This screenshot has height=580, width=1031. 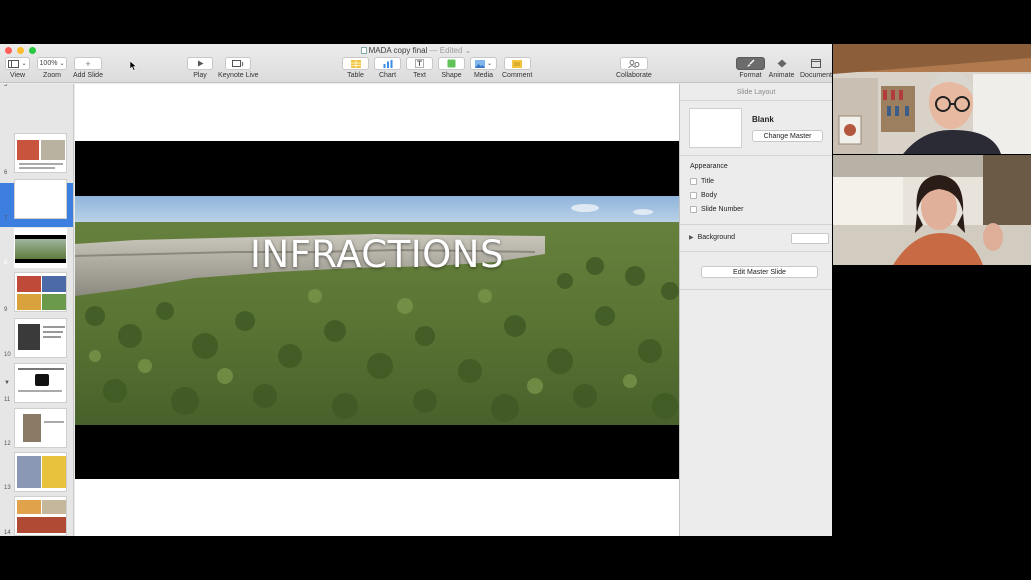 What do you see at coordinates (6, 219) in the screenshot?
I see `slide-number: 7` at bounding box center [6, 219].